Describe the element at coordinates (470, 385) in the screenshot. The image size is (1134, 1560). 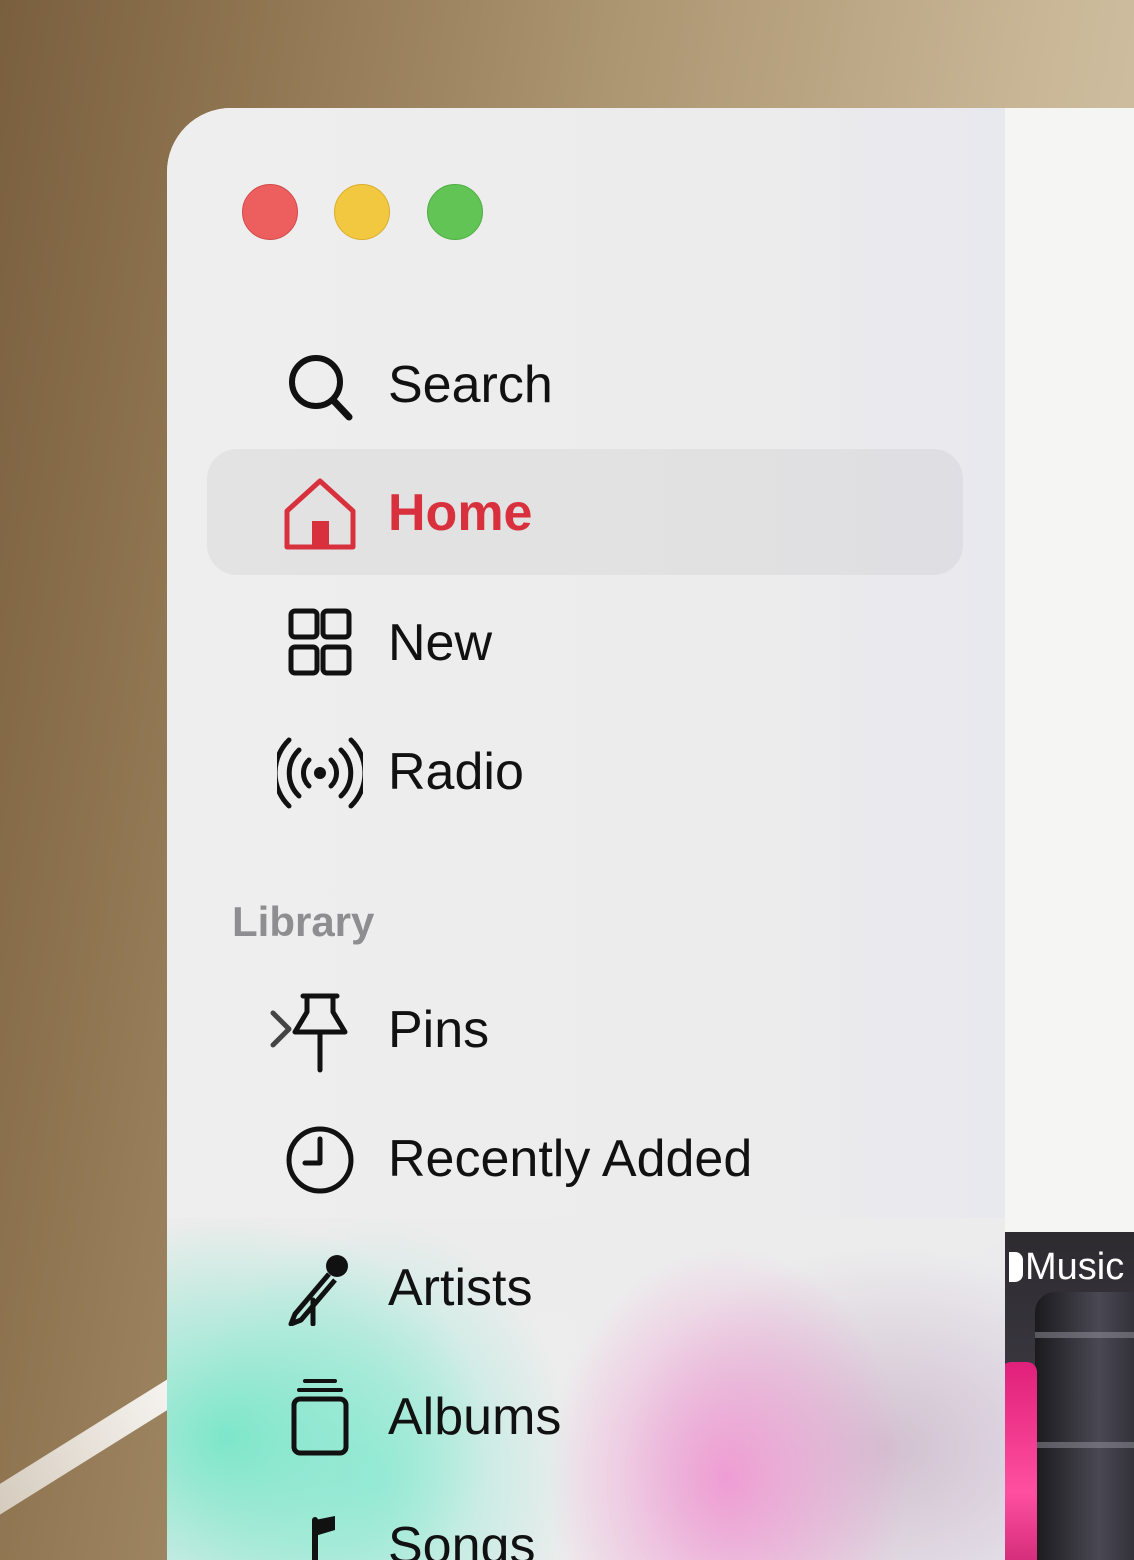
I see `sidebar-item-label: Search` at that location.